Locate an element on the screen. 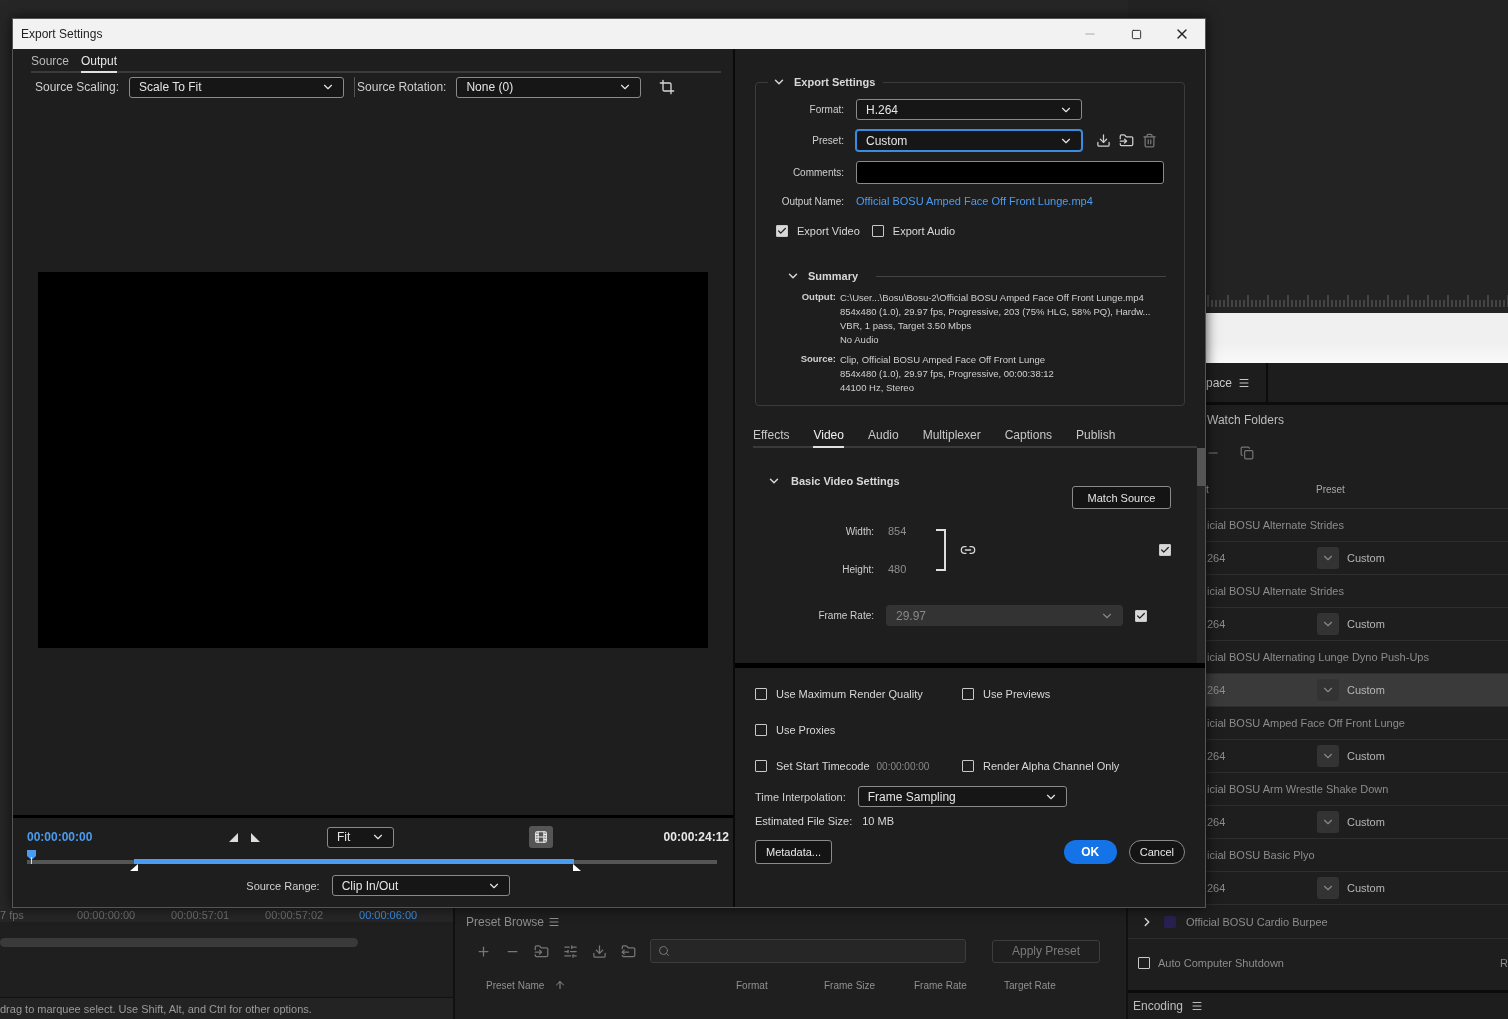 This screenshot has width=1508, height=1019. crop-icon is located at coordinates (667, 87).